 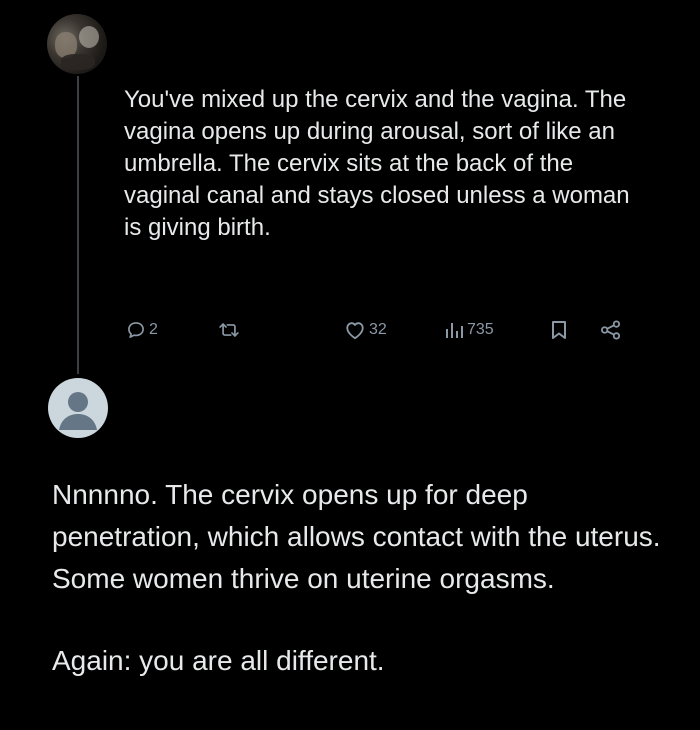 I want to click on share-icon, so click(x=611, y=330).